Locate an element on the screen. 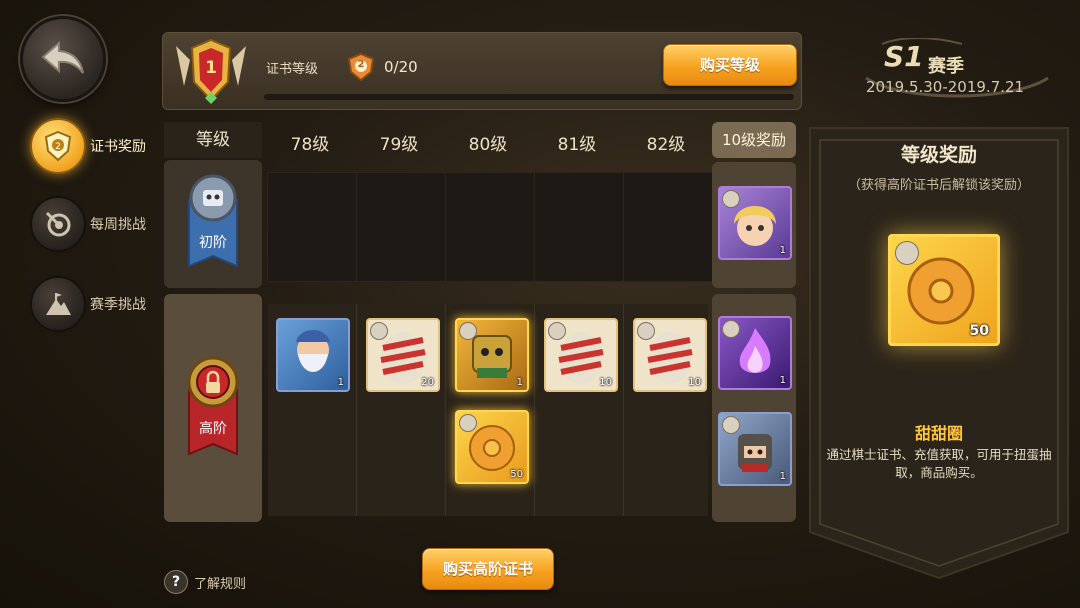 The width and height of the screenshot is (1080, 608). level-header-82: 82级 is located at coordinates (666, 145).